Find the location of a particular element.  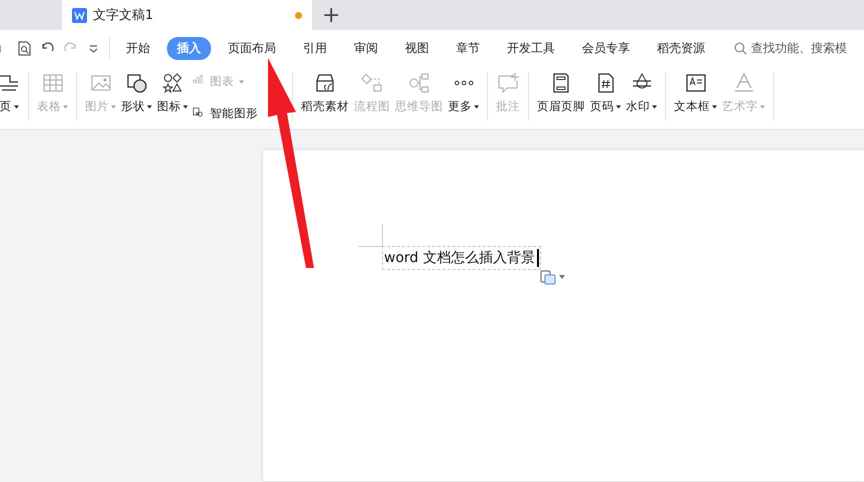

menu-tab: 审阅 is located at coordinates (366, 48).